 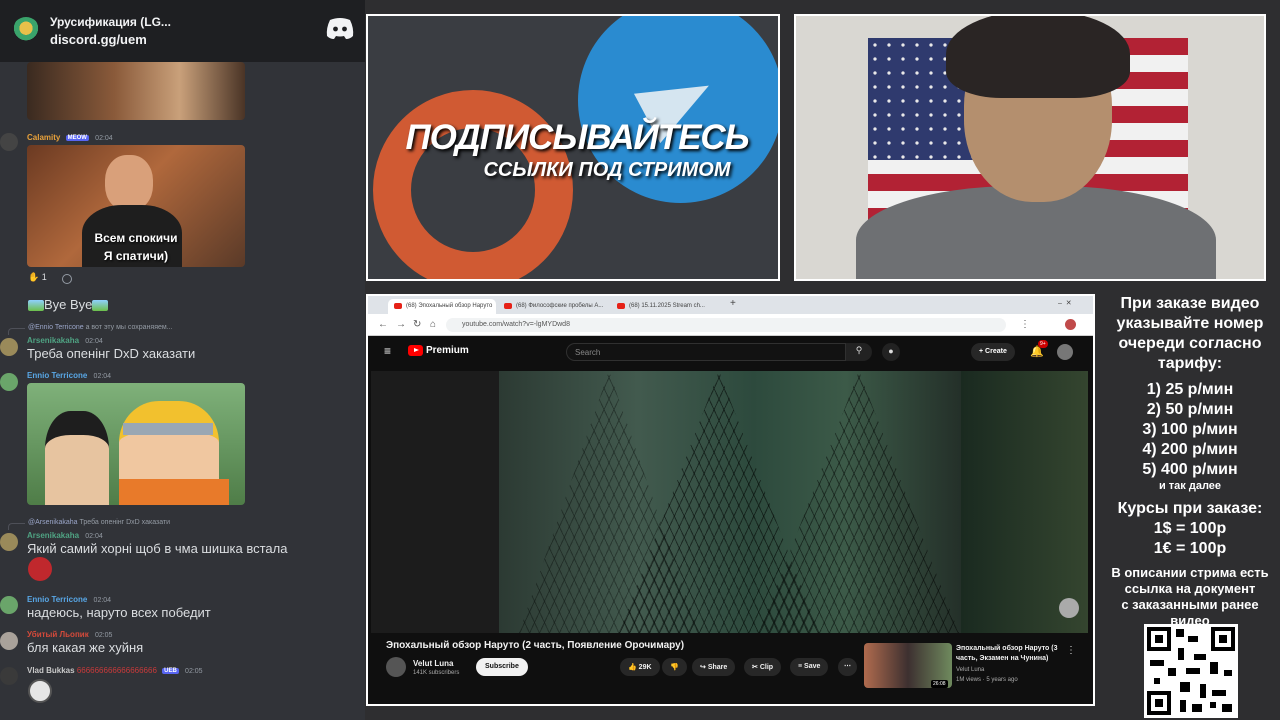 What do you see at coordinates (447, 350) in the screenshot?
I see `youtube-premium-label: Premium` at bounding box center [447, 350].